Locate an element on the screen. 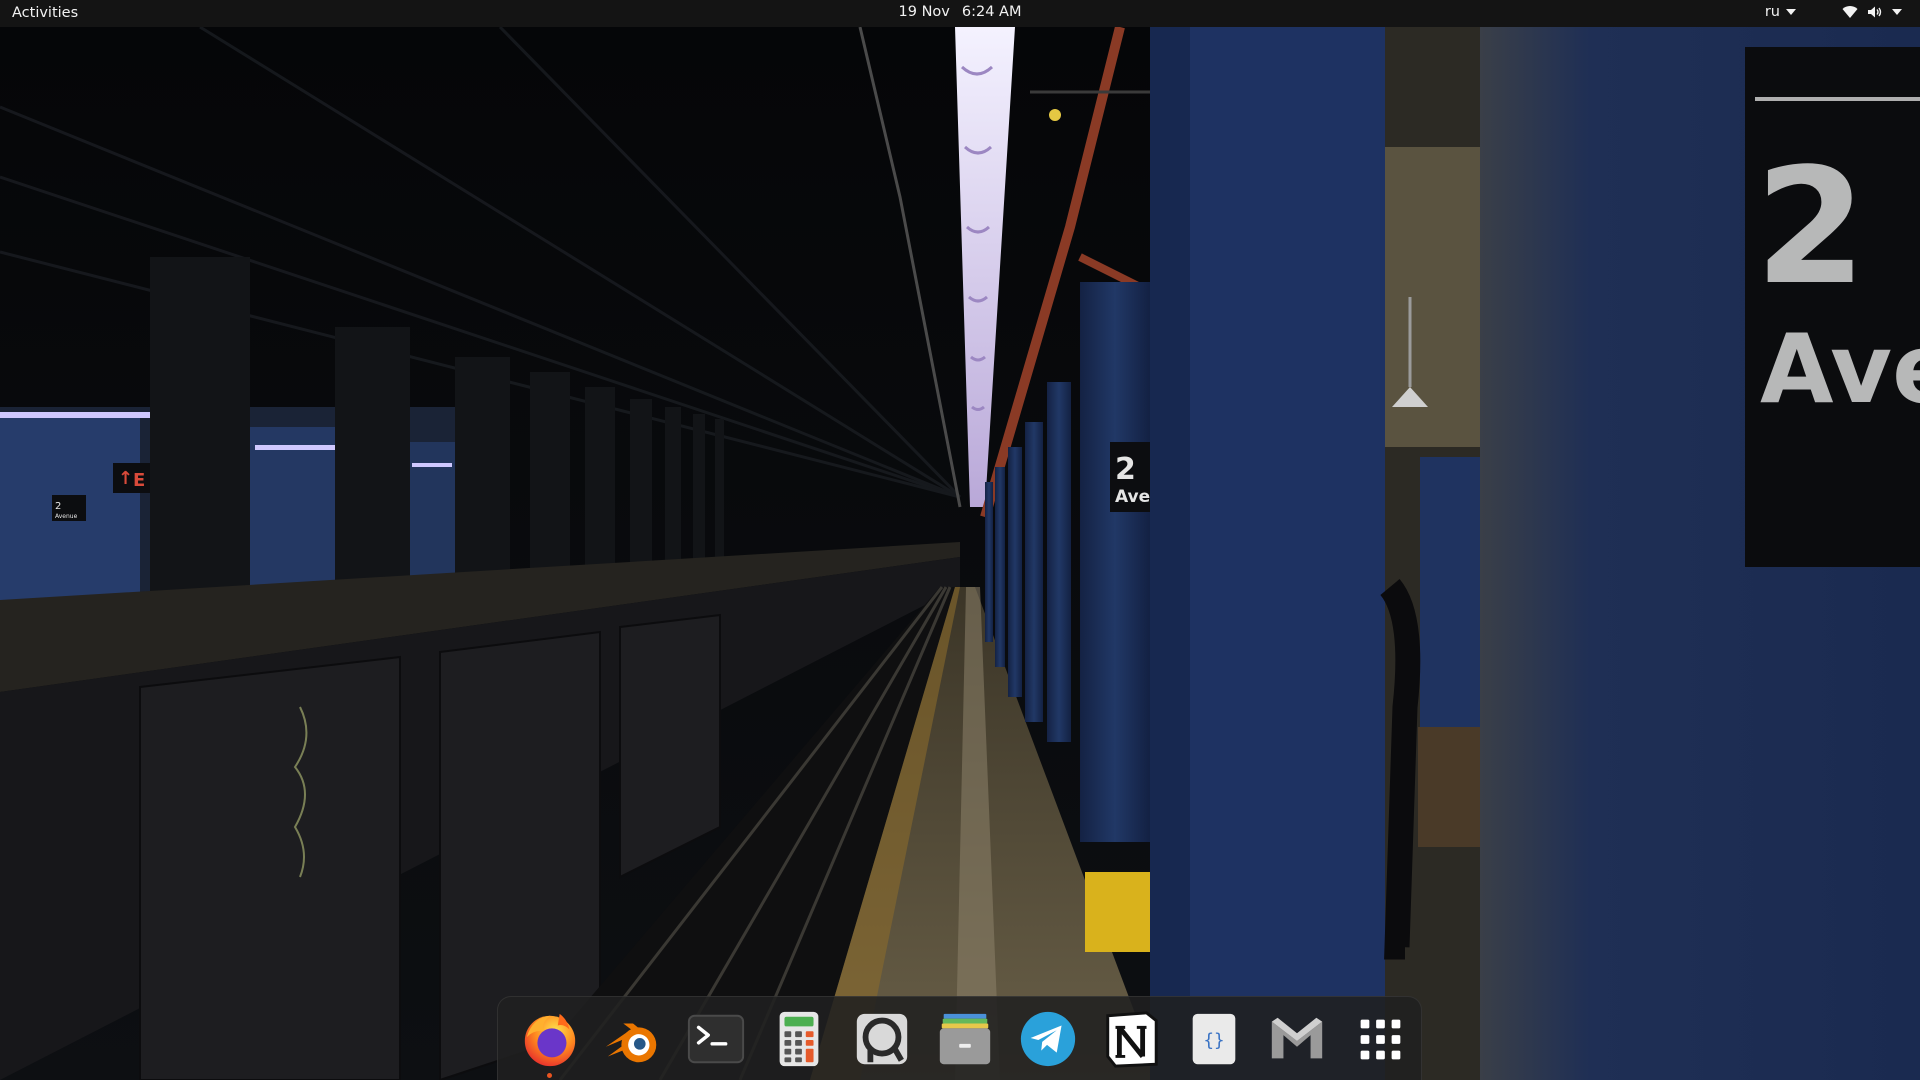 The height and width of the screenshot is (1080, 1920). firefox-icon is located at coordinates (549, 1039).